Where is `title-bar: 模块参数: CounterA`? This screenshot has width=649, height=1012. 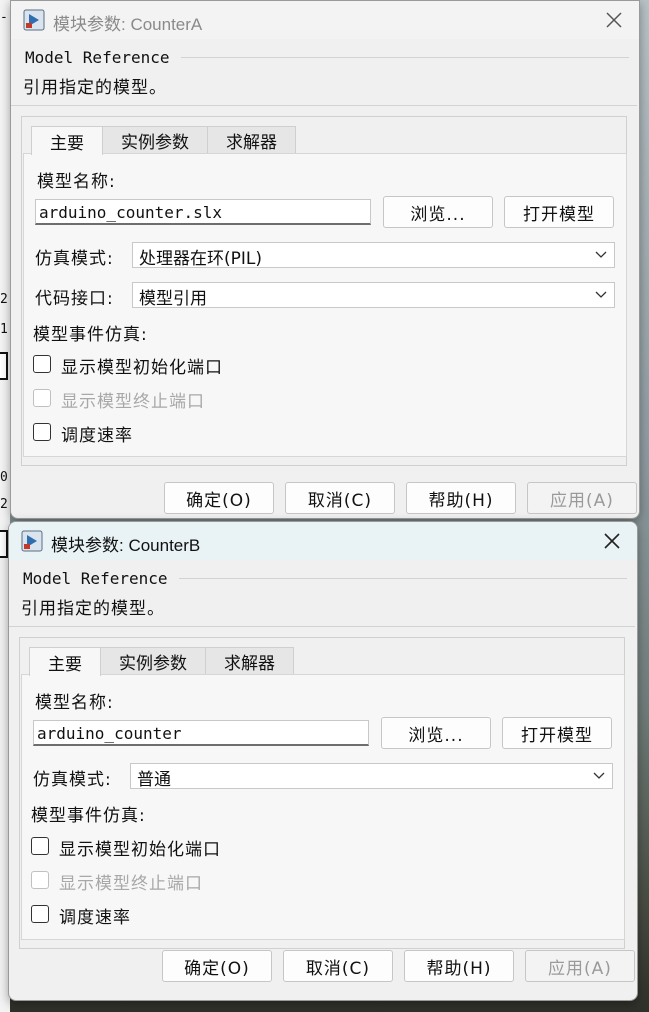 title-bar: 模块参数: CounterA is located at coordinates (325, 20).